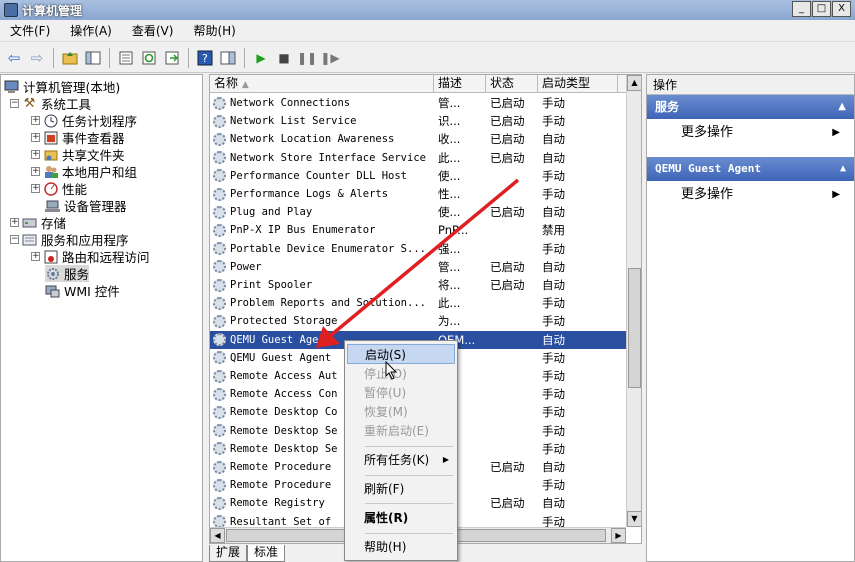  What do you see at coordinates (750, 169) in the screenshot?
I see `actions-section-qemu: QEMU Guest Agent ▲` at bounding box center [750, 169].